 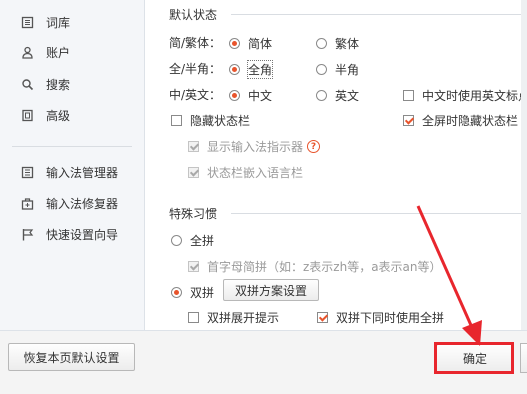 I want to click on radio-label: 全角, so click(x=260, y=69).